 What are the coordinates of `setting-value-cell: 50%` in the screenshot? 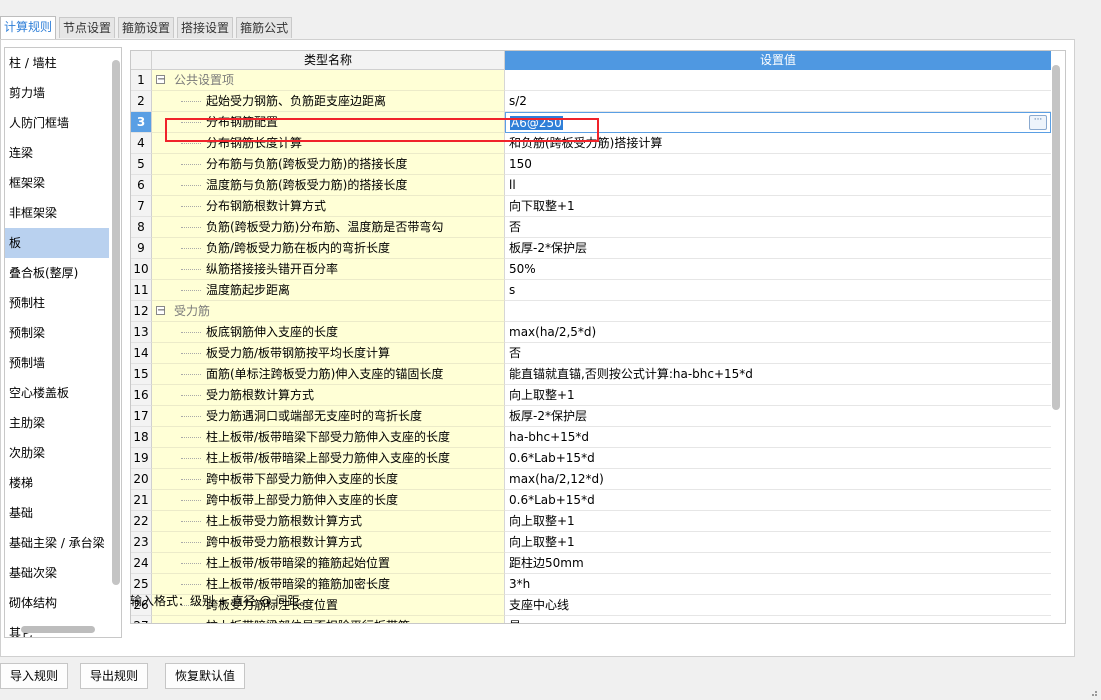 It's located at (778, 269).